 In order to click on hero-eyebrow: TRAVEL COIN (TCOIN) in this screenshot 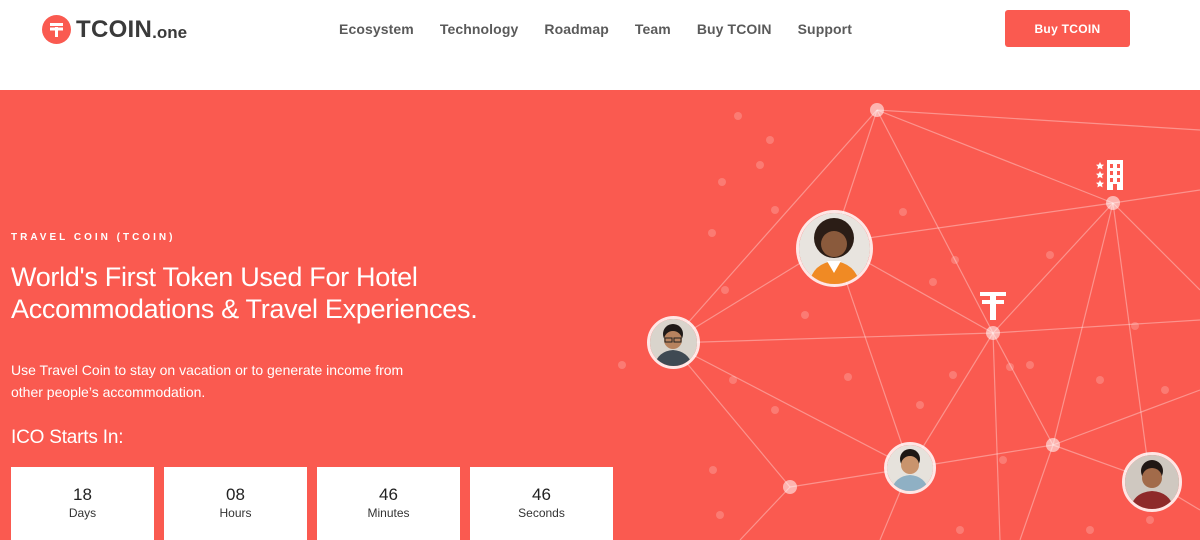, I will do `click(93, 237)`.